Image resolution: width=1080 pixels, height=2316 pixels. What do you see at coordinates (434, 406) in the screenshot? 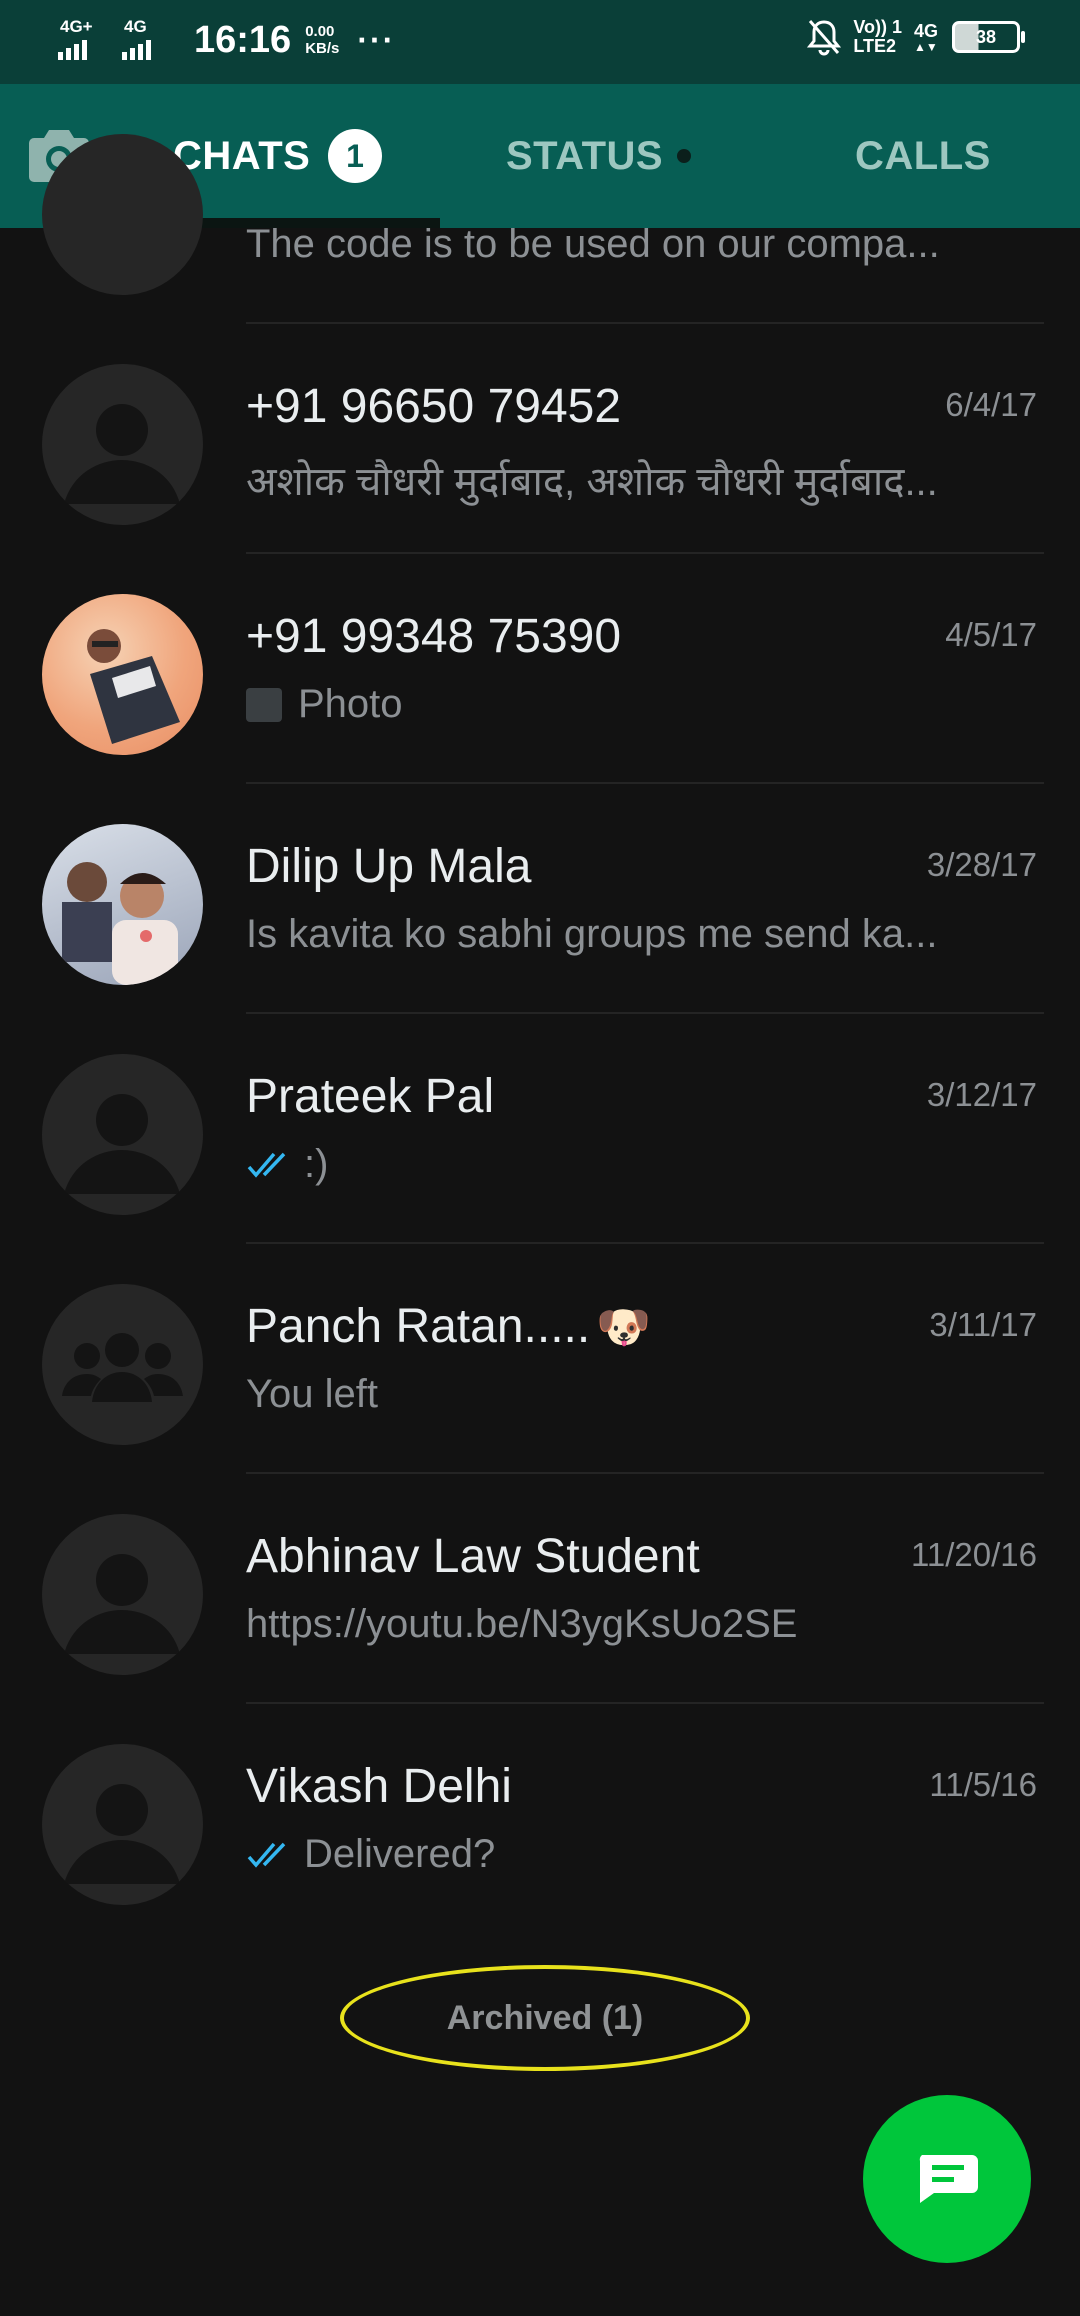
I see `chat-name: +91 96650 79452` at bounding box center [434, 406].